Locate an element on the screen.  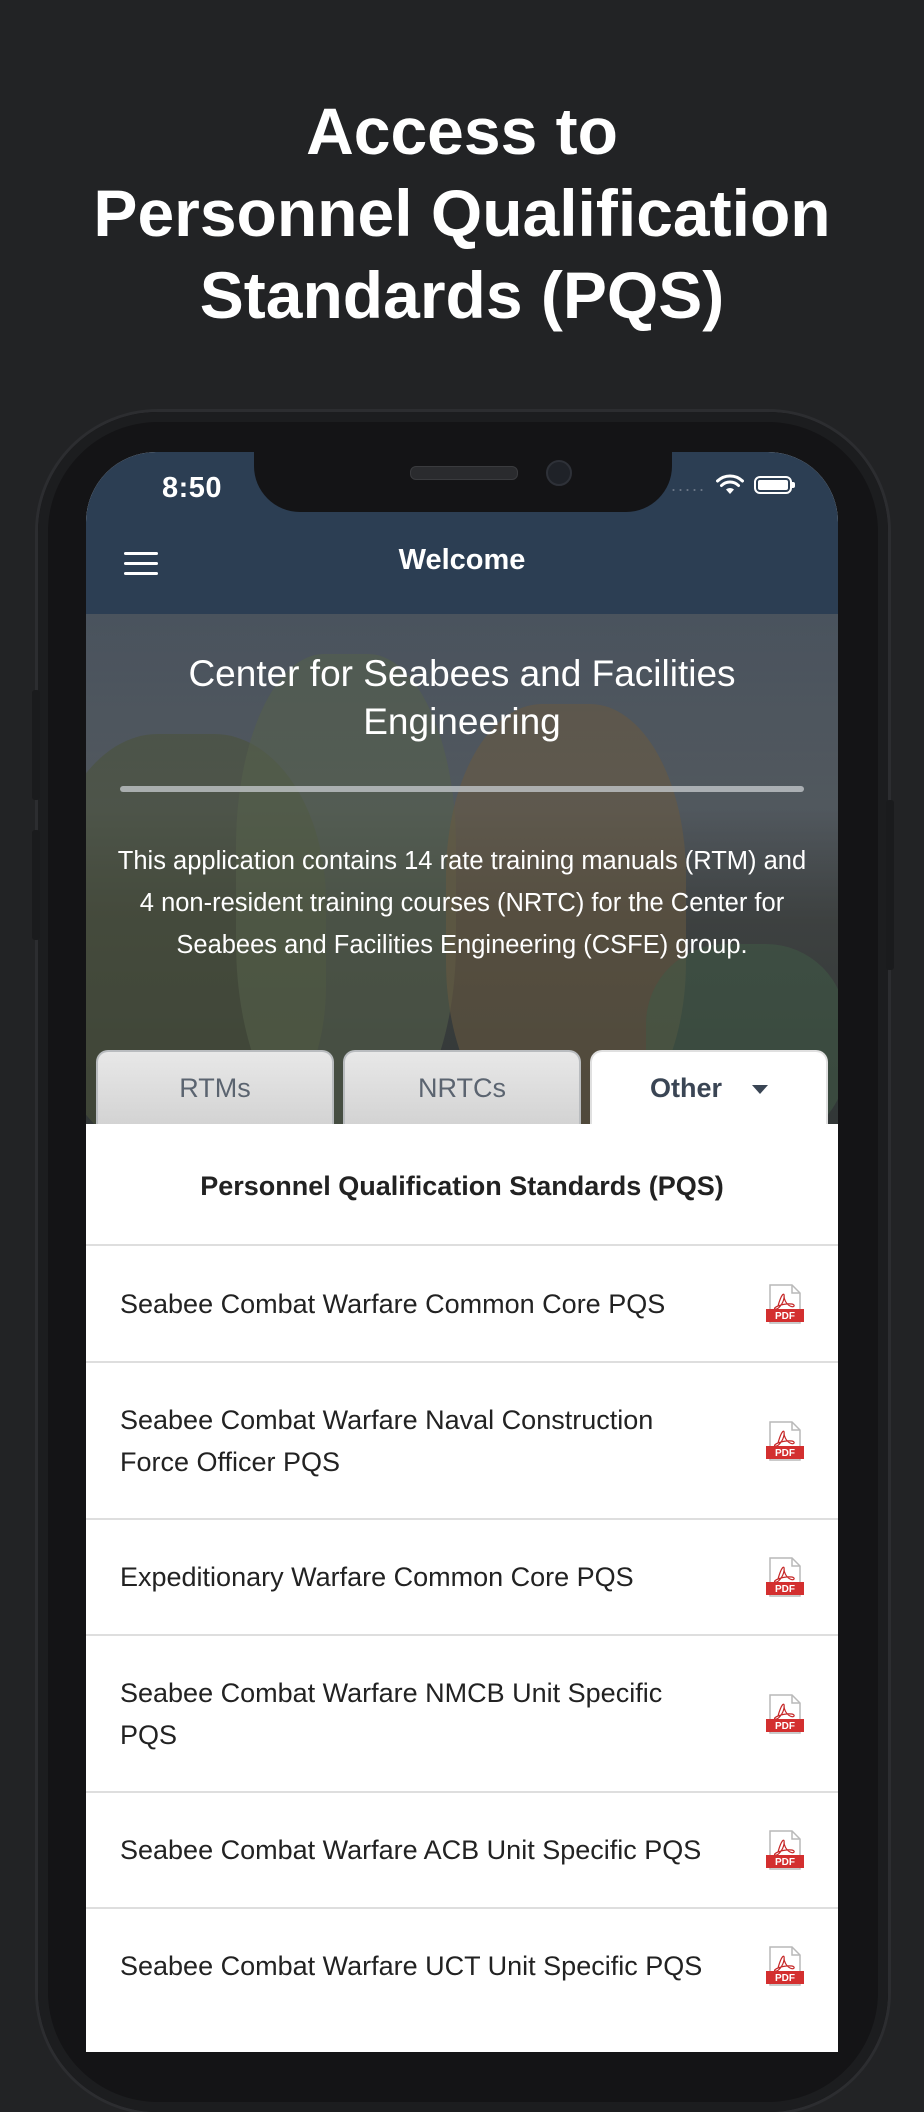
section-title: Personnel Qualification Standards (PQS) is located at coordinates (462, 1185).